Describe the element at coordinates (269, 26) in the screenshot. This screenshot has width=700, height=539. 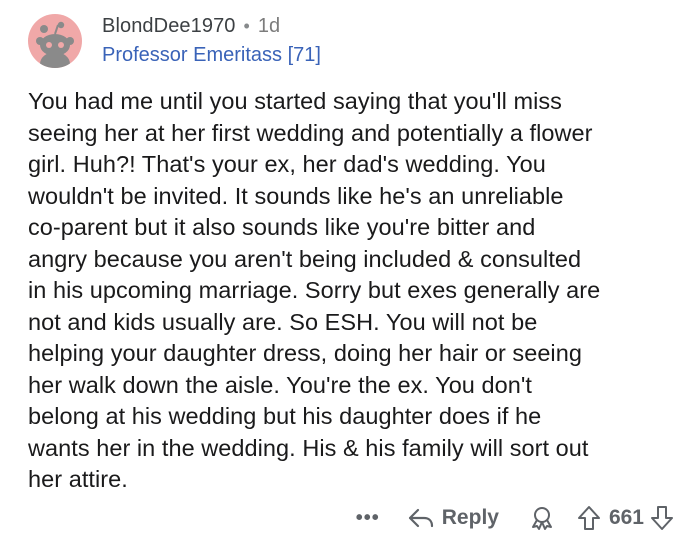
I see `comment-age: 1d` at that location.